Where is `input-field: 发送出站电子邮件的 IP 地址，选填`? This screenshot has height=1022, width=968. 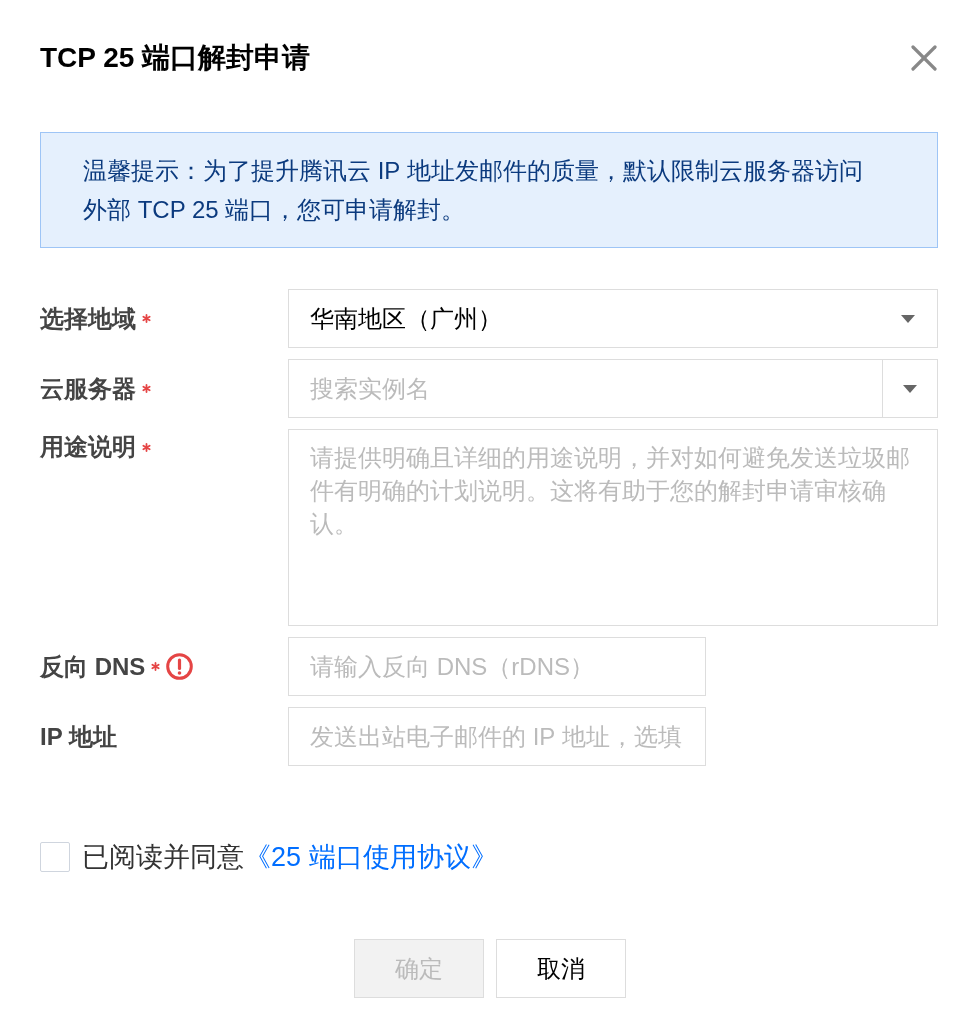
input-field: 发送出站电子邮件的 IP 地址，选填 is located at coordinates (497, 736).